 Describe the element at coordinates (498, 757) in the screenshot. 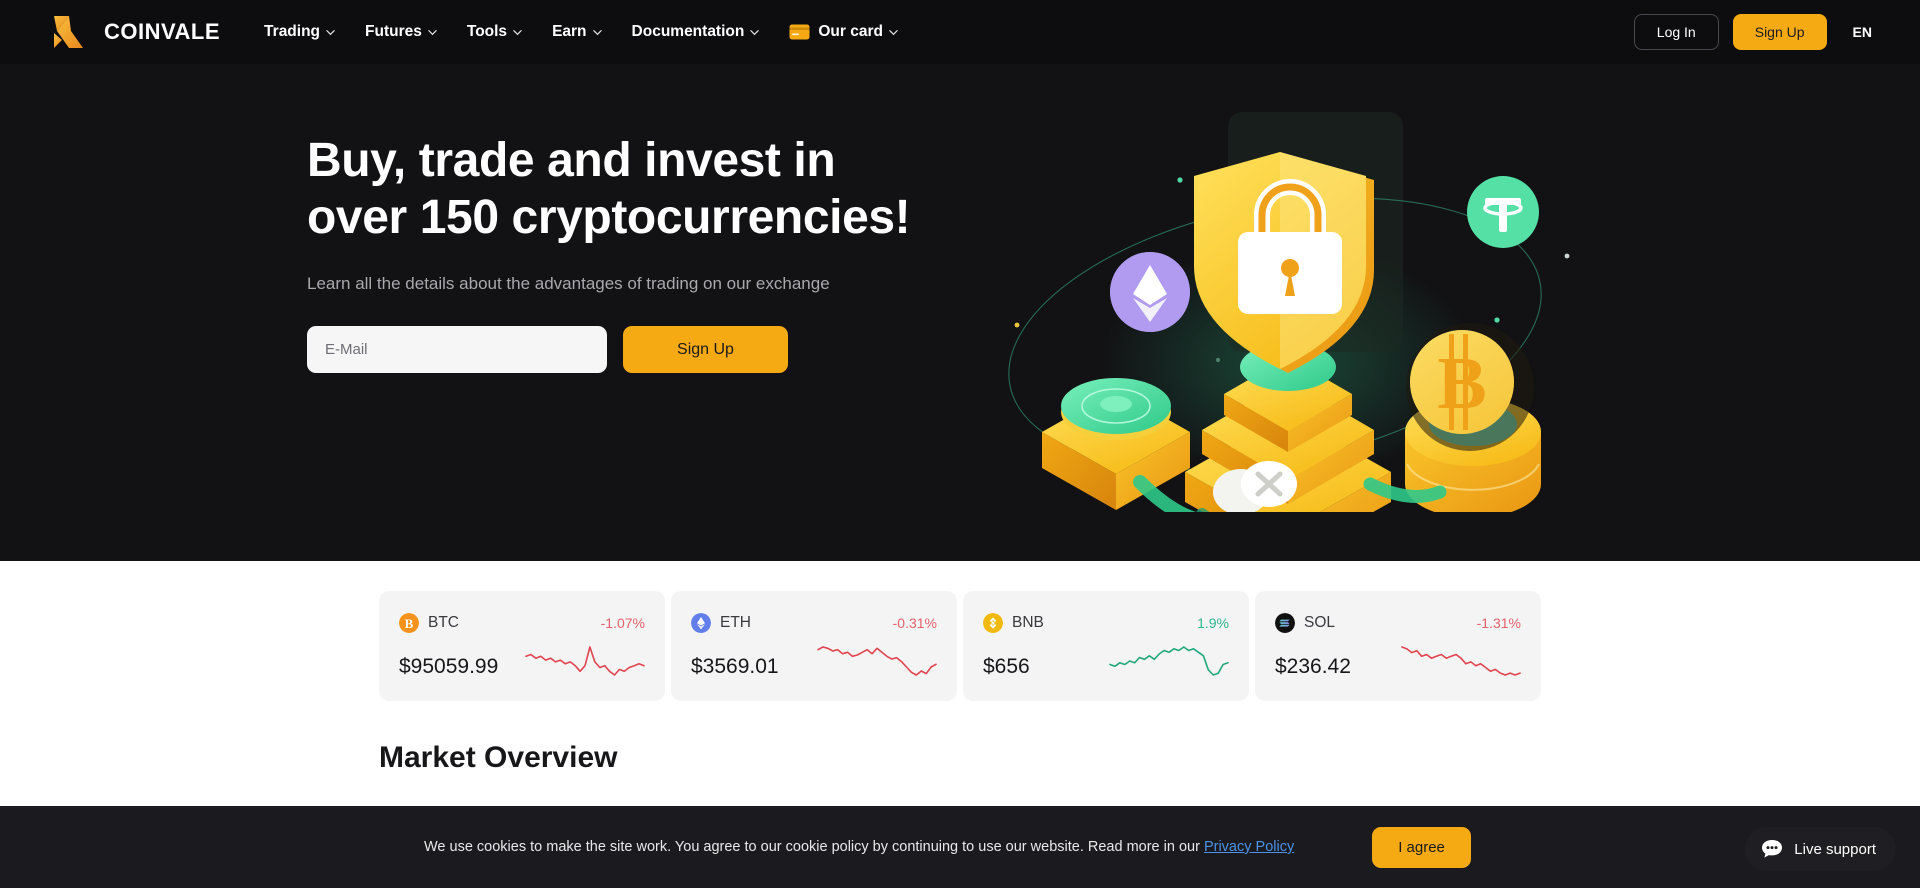

I see `market-overview-title: Market Overview` at that location.